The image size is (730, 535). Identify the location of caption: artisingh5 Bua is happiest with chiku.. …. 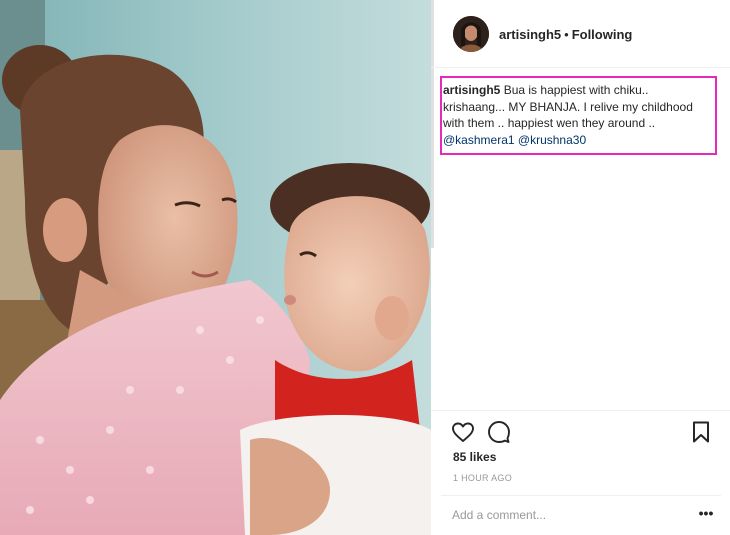
(576, 115).